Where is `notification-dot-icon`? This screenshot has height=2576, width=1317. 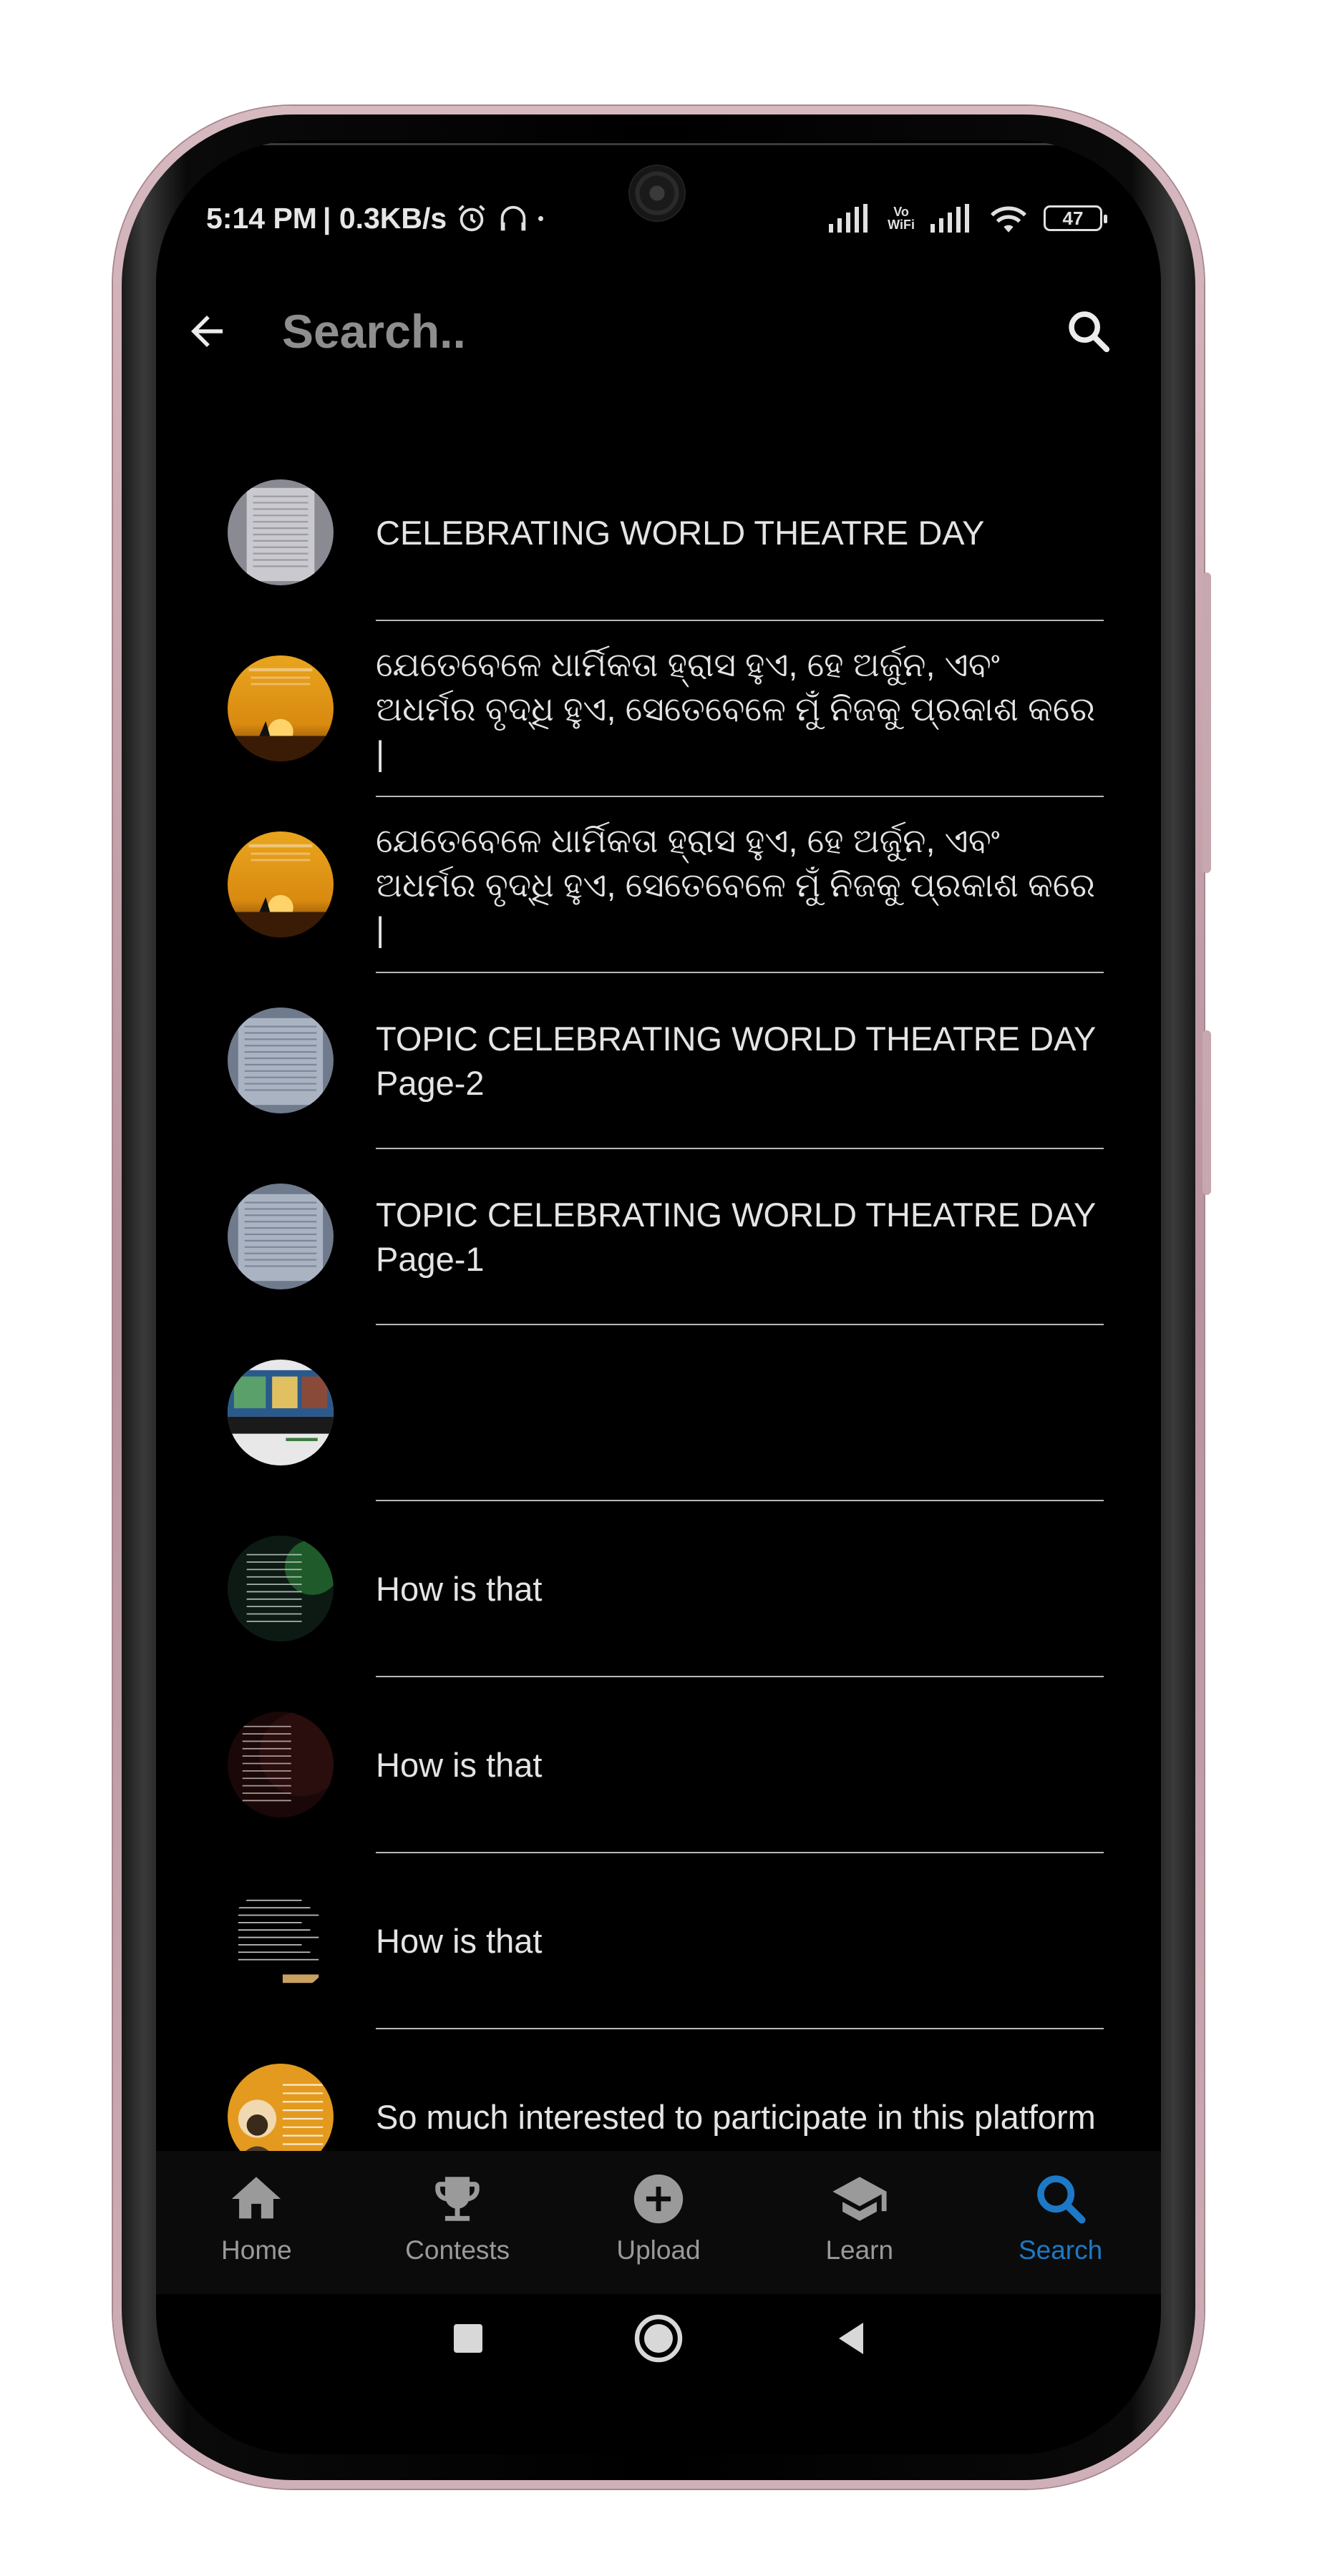
notification-dot-icon is located at coordinates (541, 218).